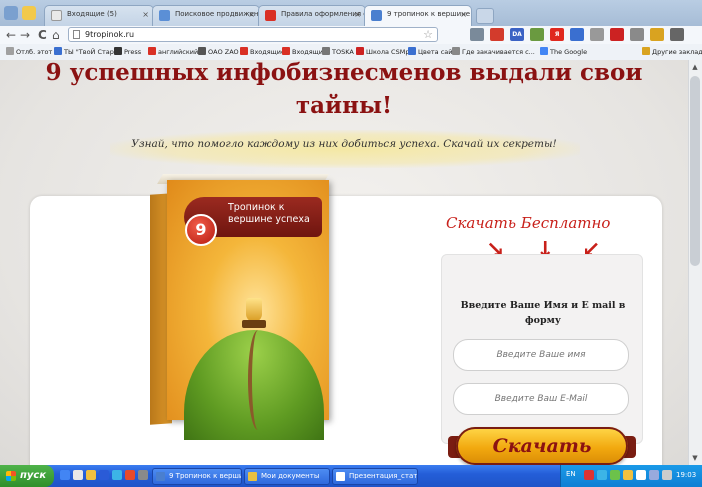 The height and width of the screenshot is (487, 702). Describe the element at coordinates (637, 34) in the screenshot. I see `print-icon` at that location.